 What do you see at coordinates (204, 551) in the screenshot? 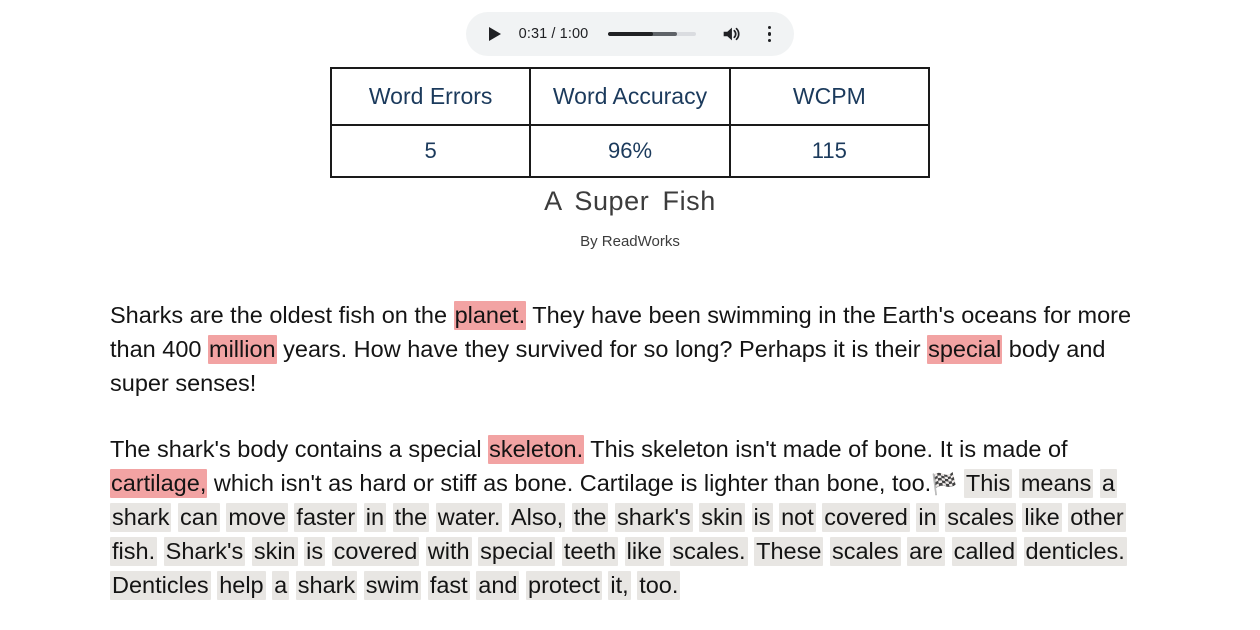
I see `read-highlight-word: Shark's` at bounding box center [204, 551].